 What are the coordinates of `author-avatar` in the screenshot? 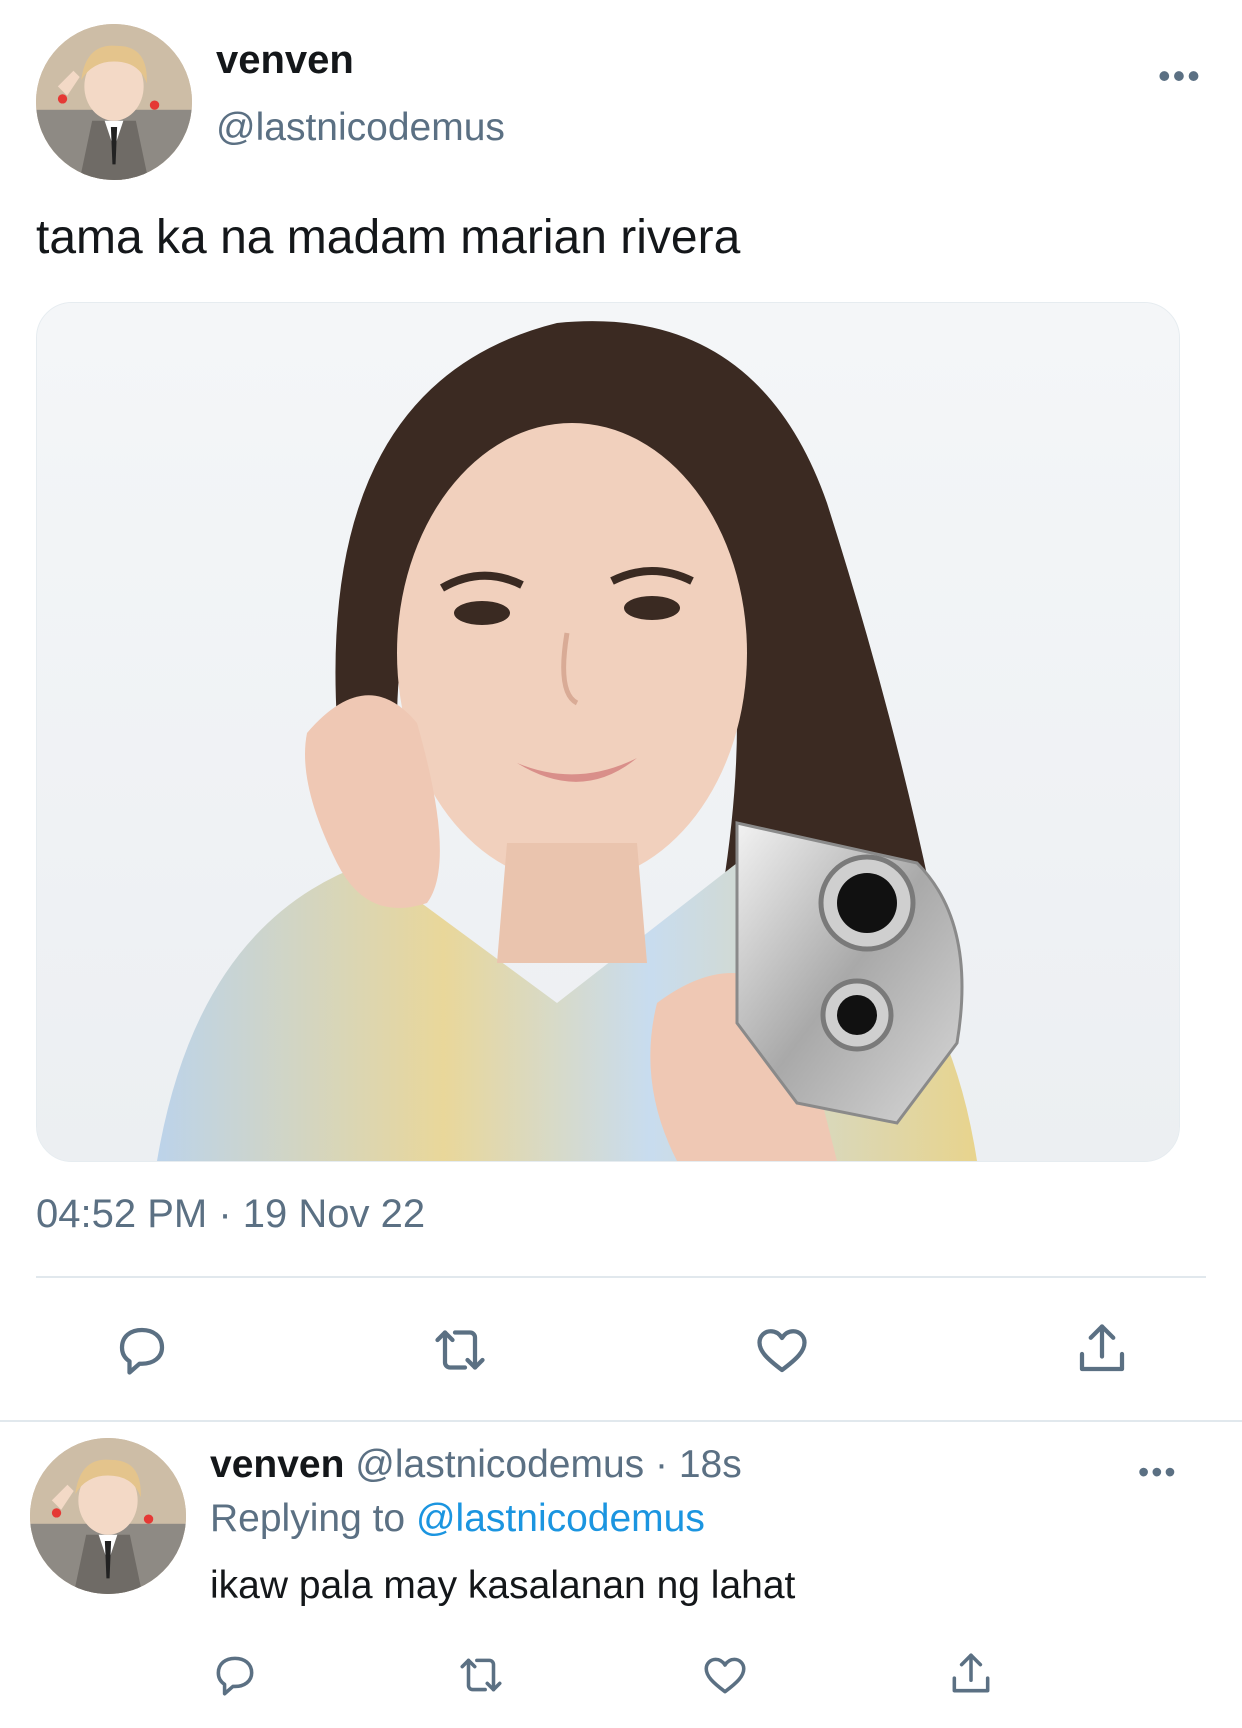 It's located at (114, 102).